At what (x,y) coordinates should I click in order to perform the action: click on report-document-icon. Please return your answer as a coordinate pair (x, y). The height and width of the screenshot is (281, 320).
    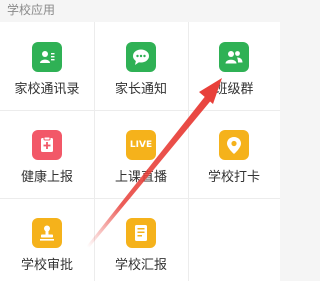
    Looking at the image, I should click on (141, 233).